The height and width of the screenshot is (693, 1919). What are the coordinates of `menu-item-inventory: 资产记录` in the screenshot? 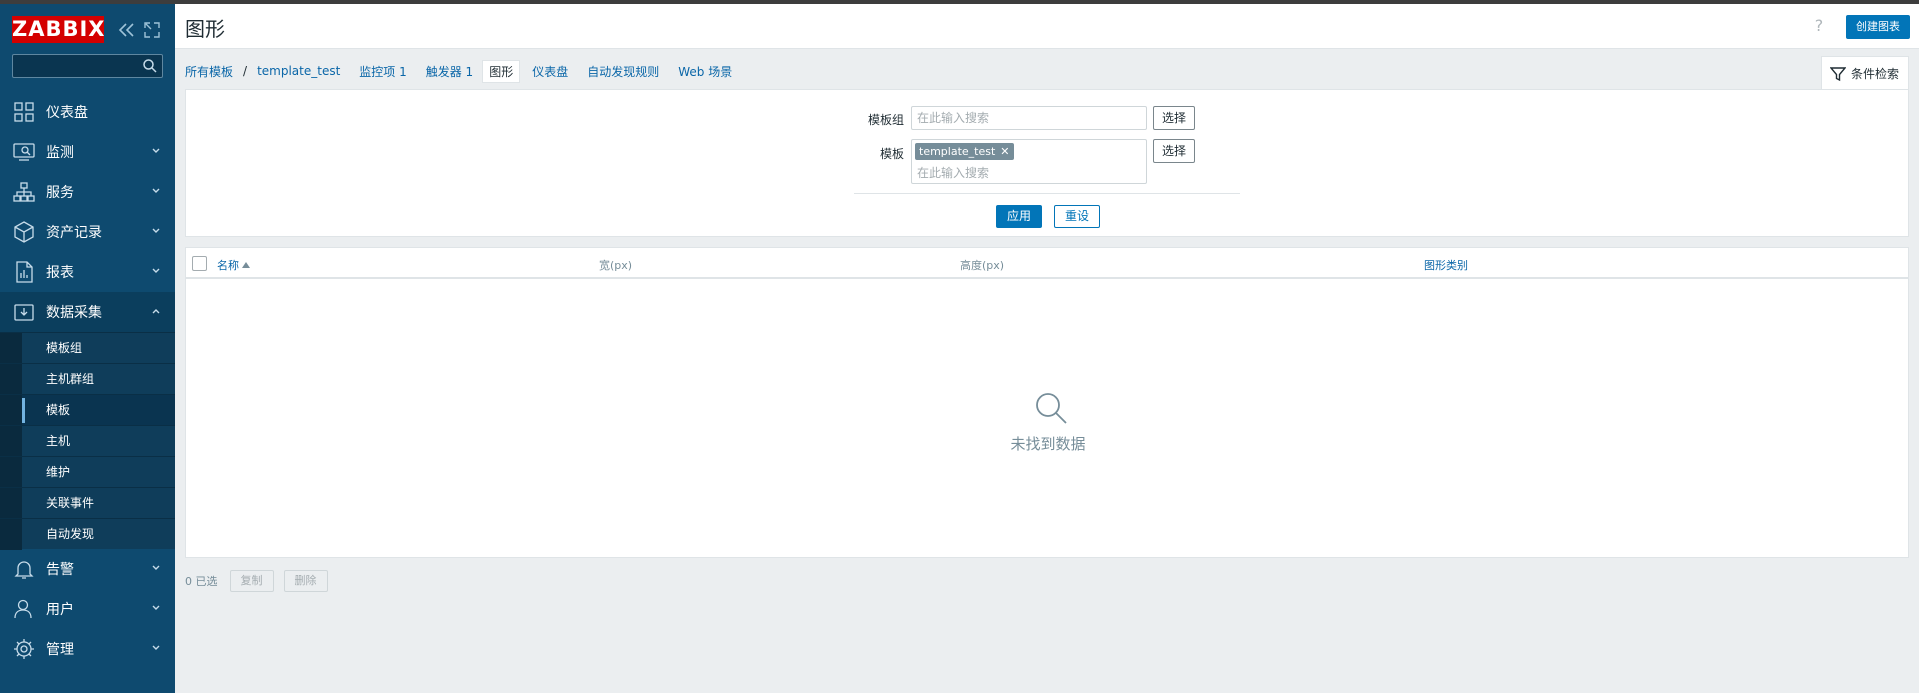 It's located at (87, 232).